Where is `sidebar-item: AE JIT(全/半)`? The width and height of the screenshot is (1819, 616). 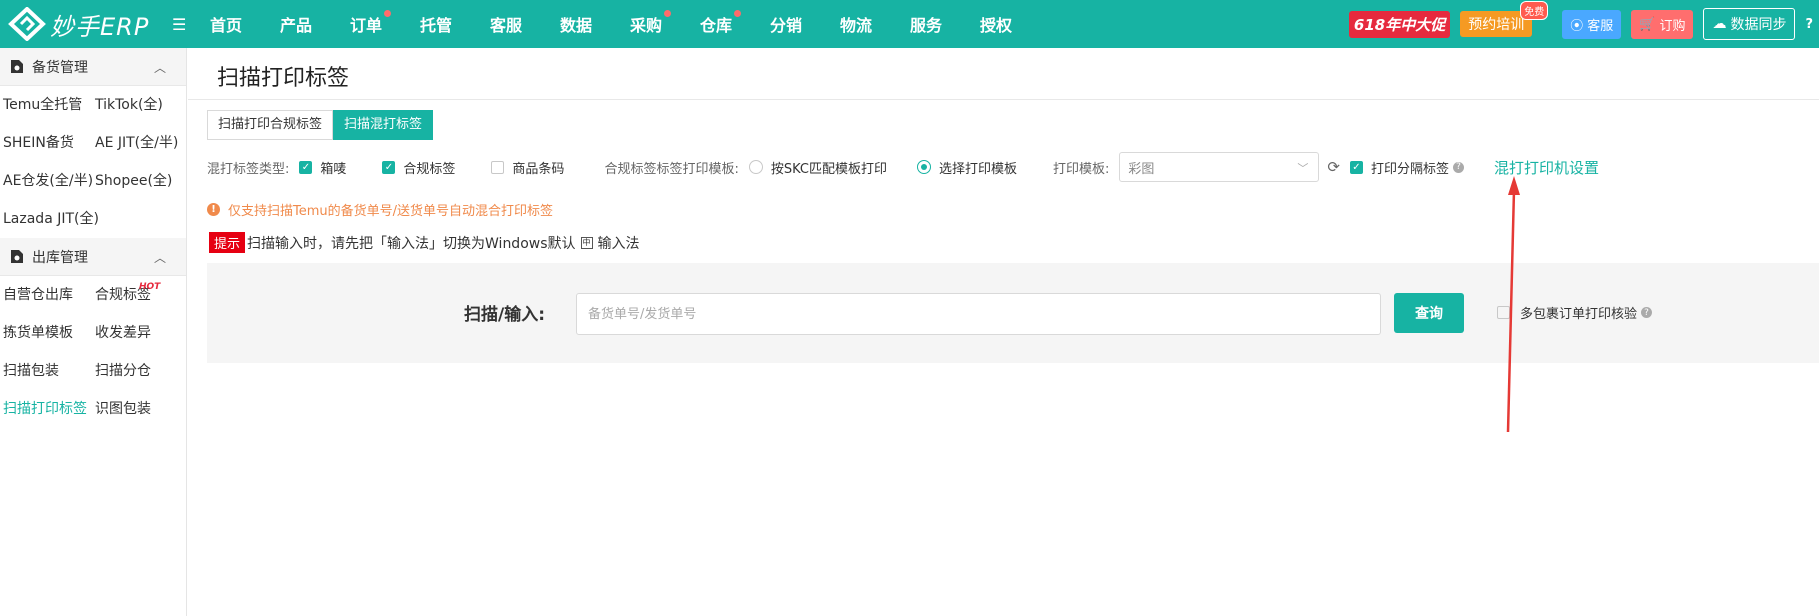
sidebar-item: AE JIT(全/半) is located at coordinates (141, 143).